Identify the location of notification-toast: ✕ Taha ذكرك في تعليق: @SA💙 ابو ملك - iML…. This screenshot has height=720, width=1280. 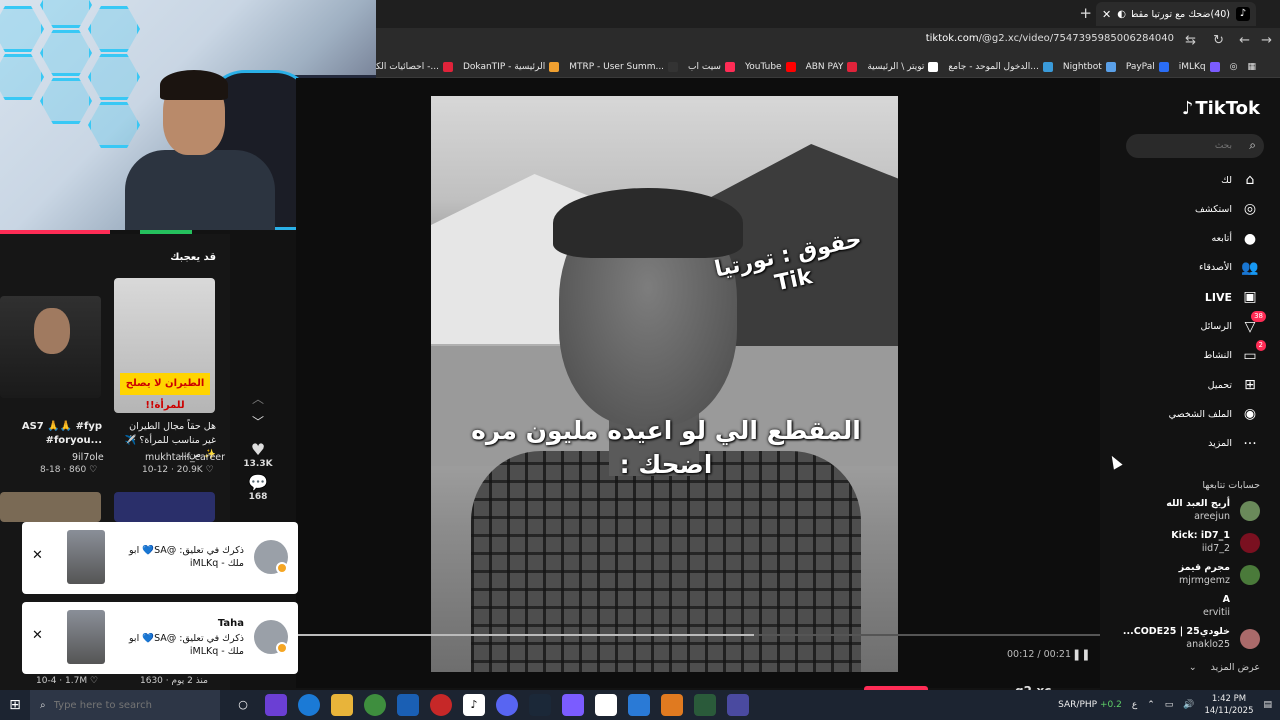
(160, 638).